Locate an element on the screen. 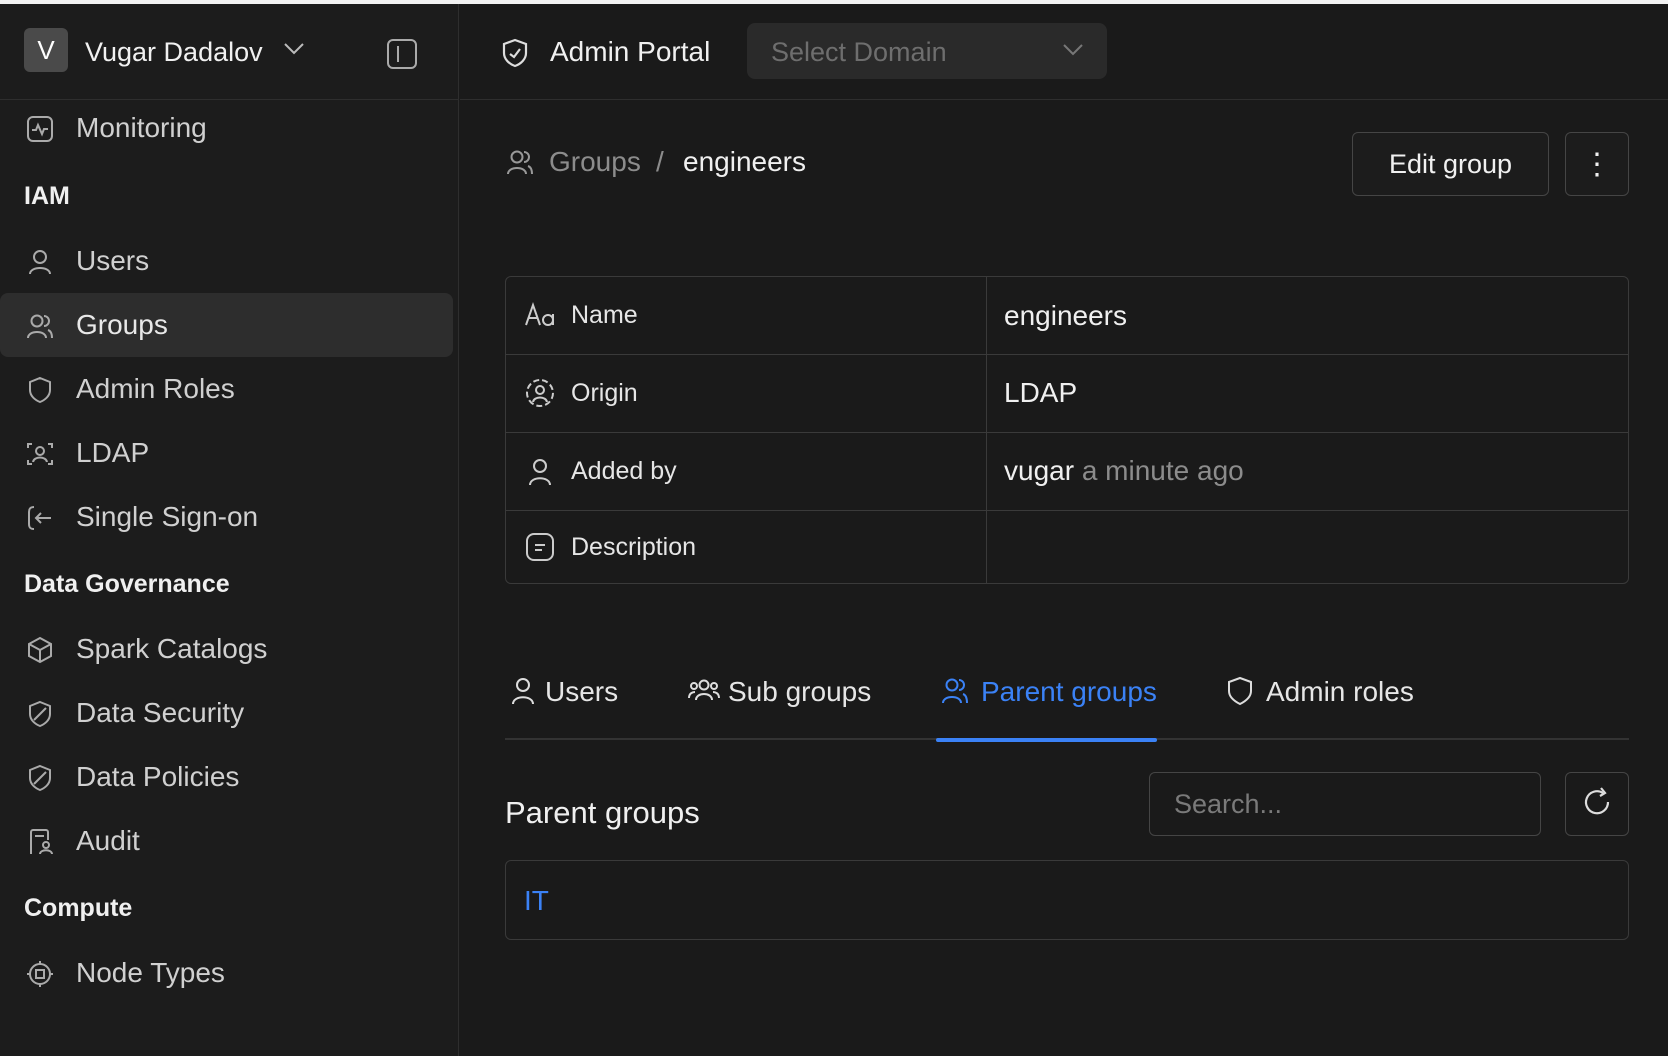 Image resolution: width=1668 pixels, height=1056 pixels. user-scan-icon is located at coordinates (40, 454).